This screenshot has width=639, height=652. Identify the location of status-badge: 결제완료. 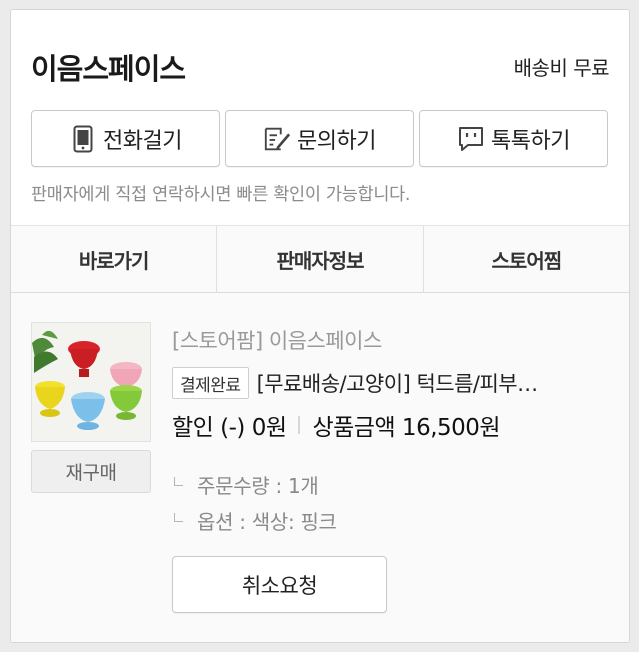
(210, 383).